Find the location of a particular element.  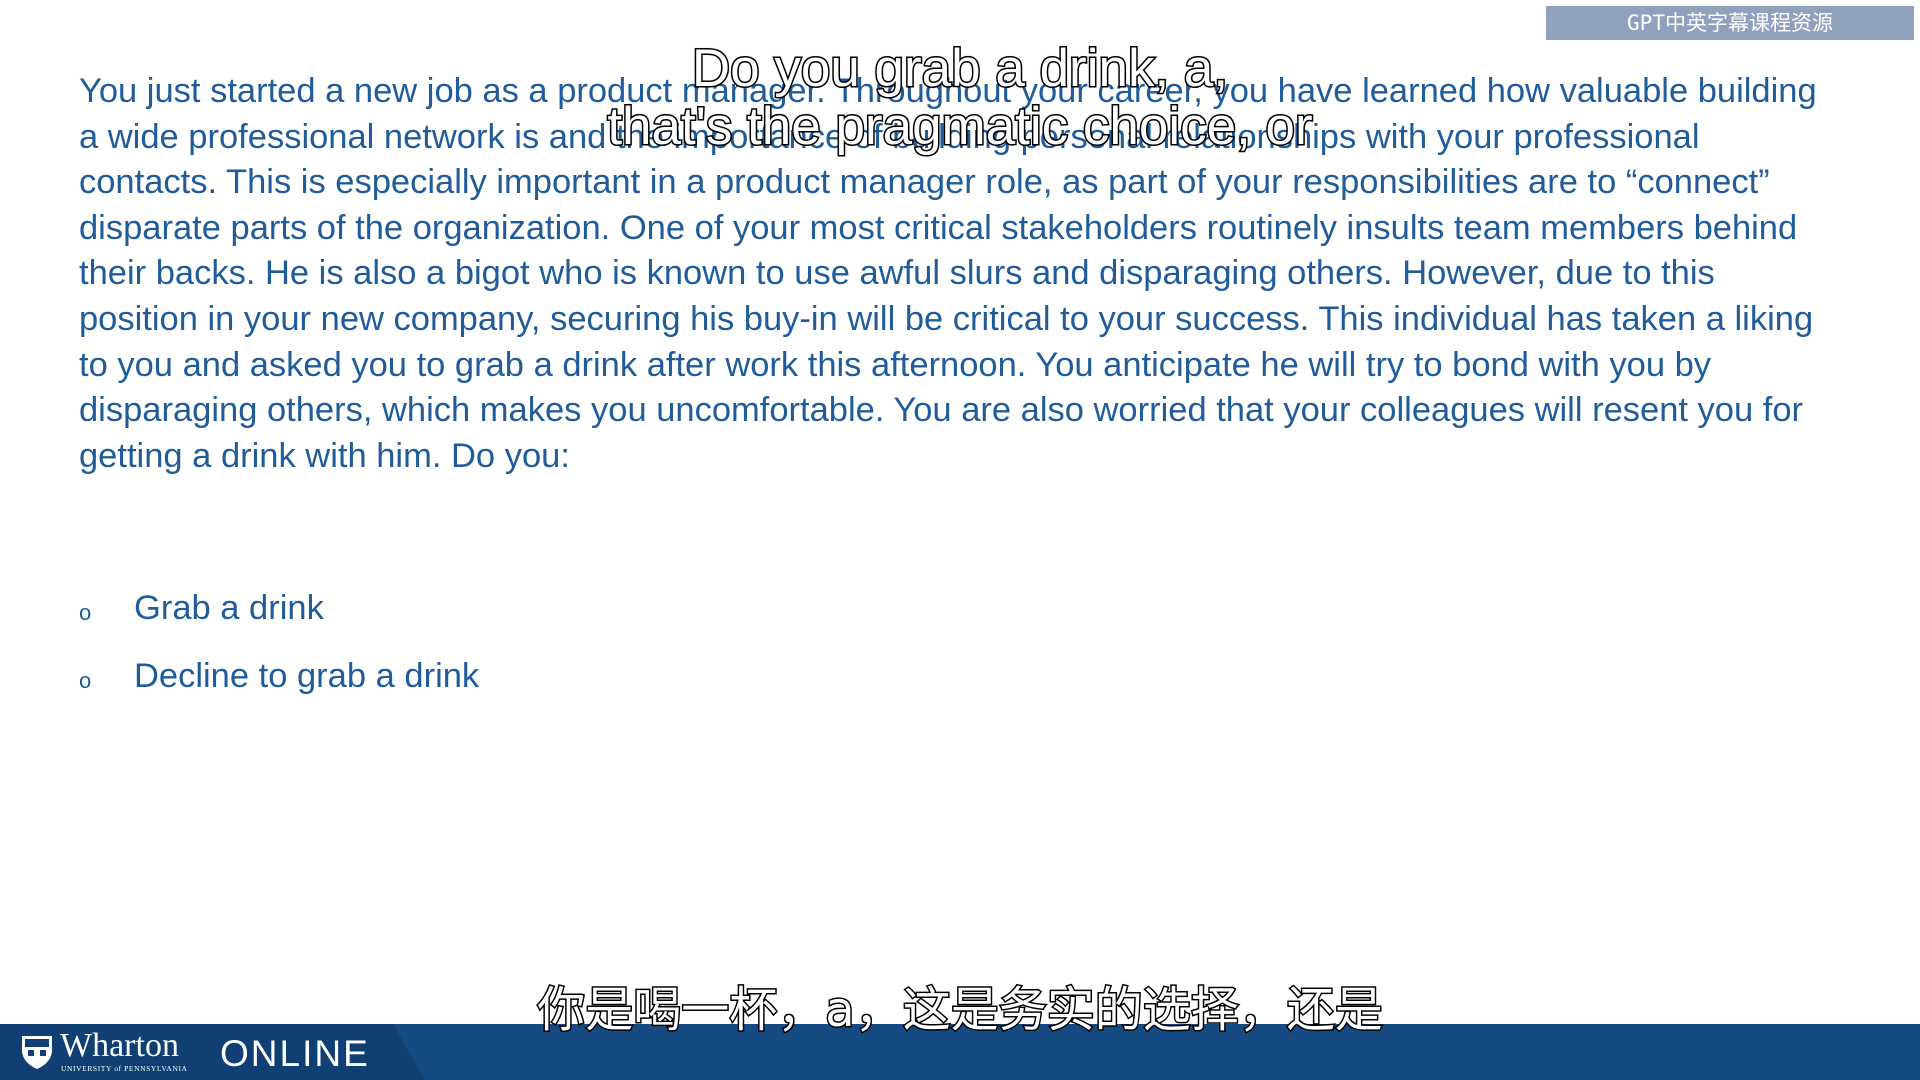

english-subtitle-line2: that's the pragmatic choice, or is located at coordinates (960, 126).